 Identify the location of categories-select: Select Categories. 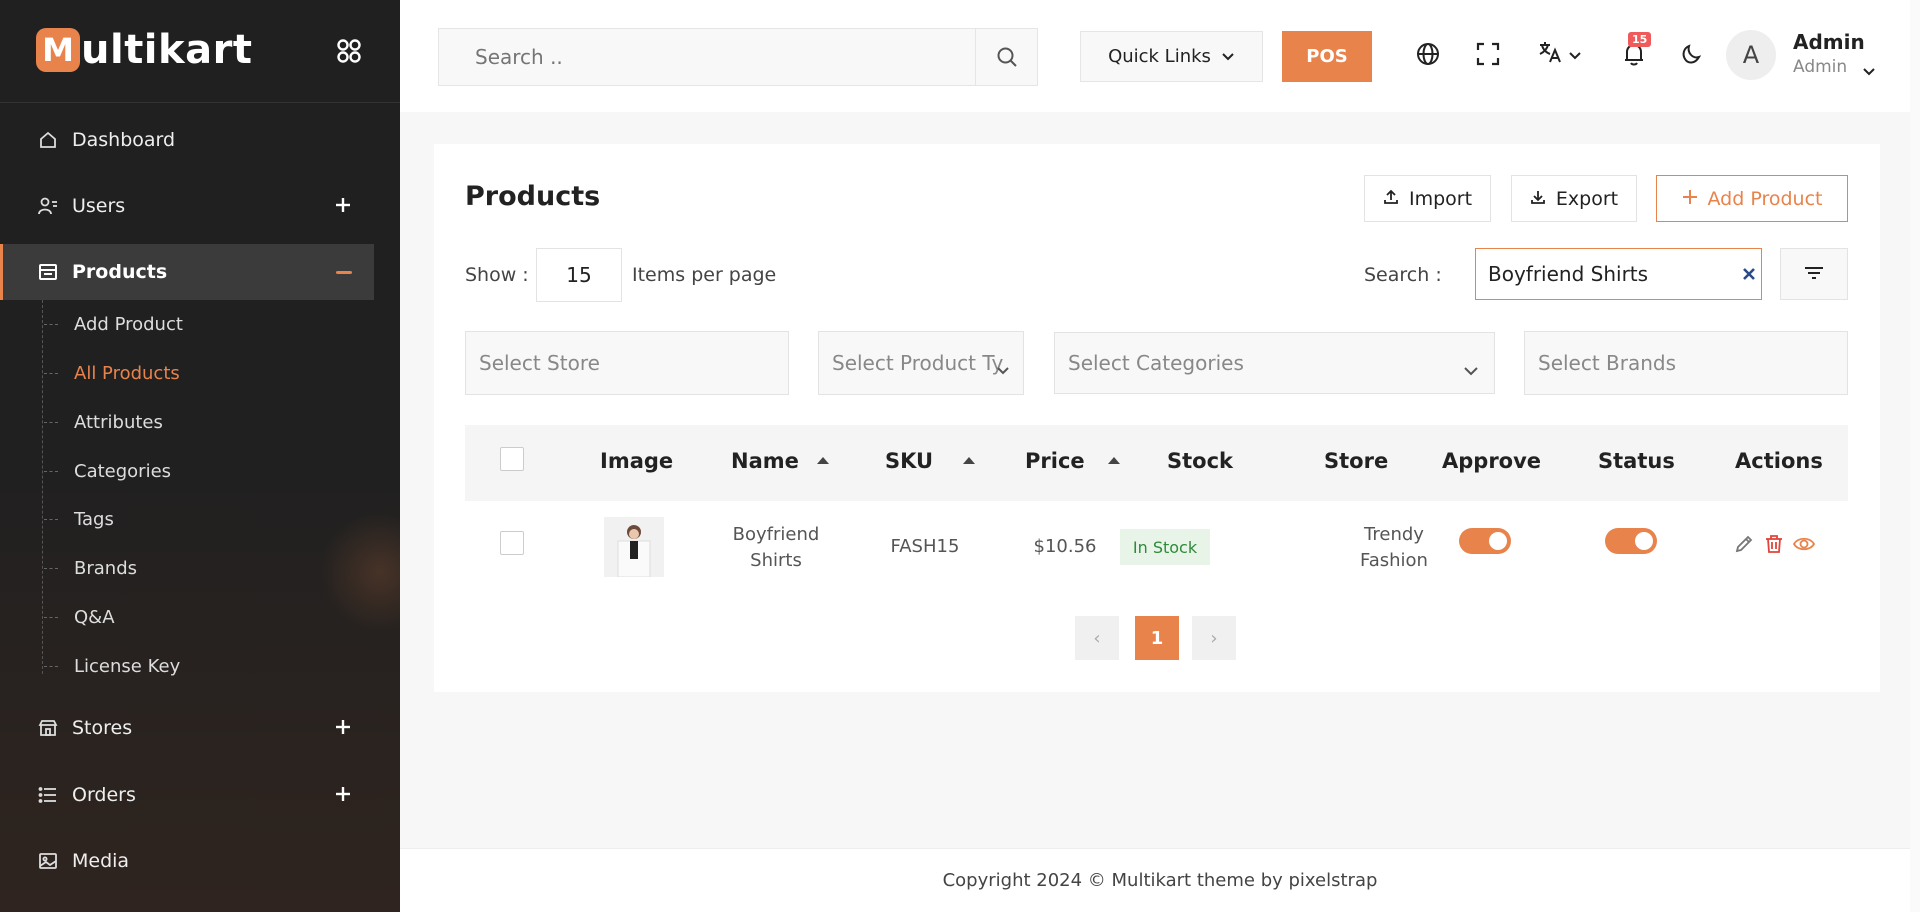
(1274, 363).